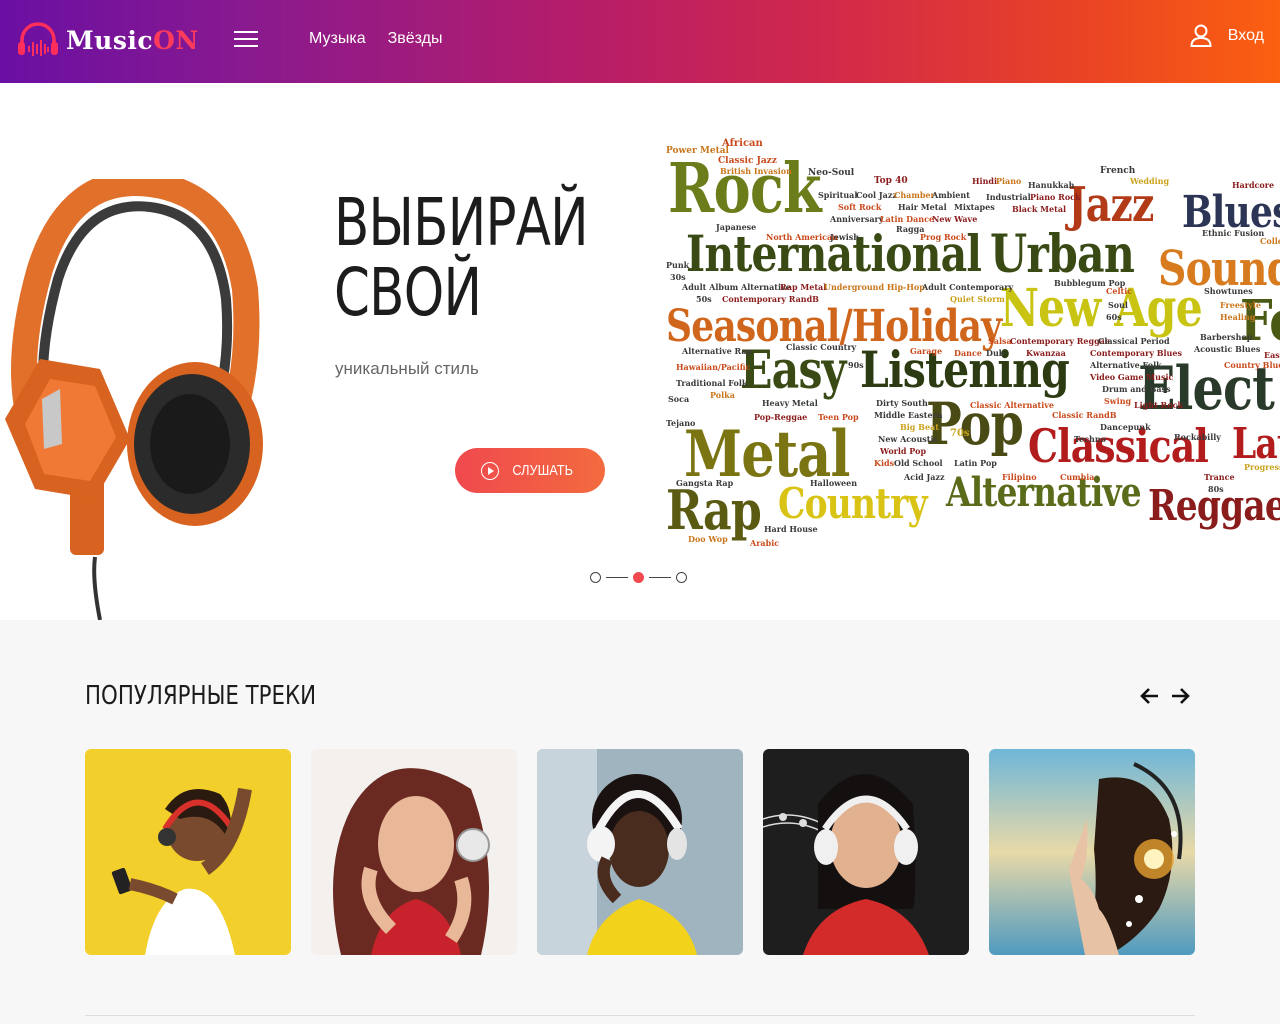 The height and width of the screenshot is (1024, 1280). I want to click on genre-word: Filipino, so click(1019, 477).